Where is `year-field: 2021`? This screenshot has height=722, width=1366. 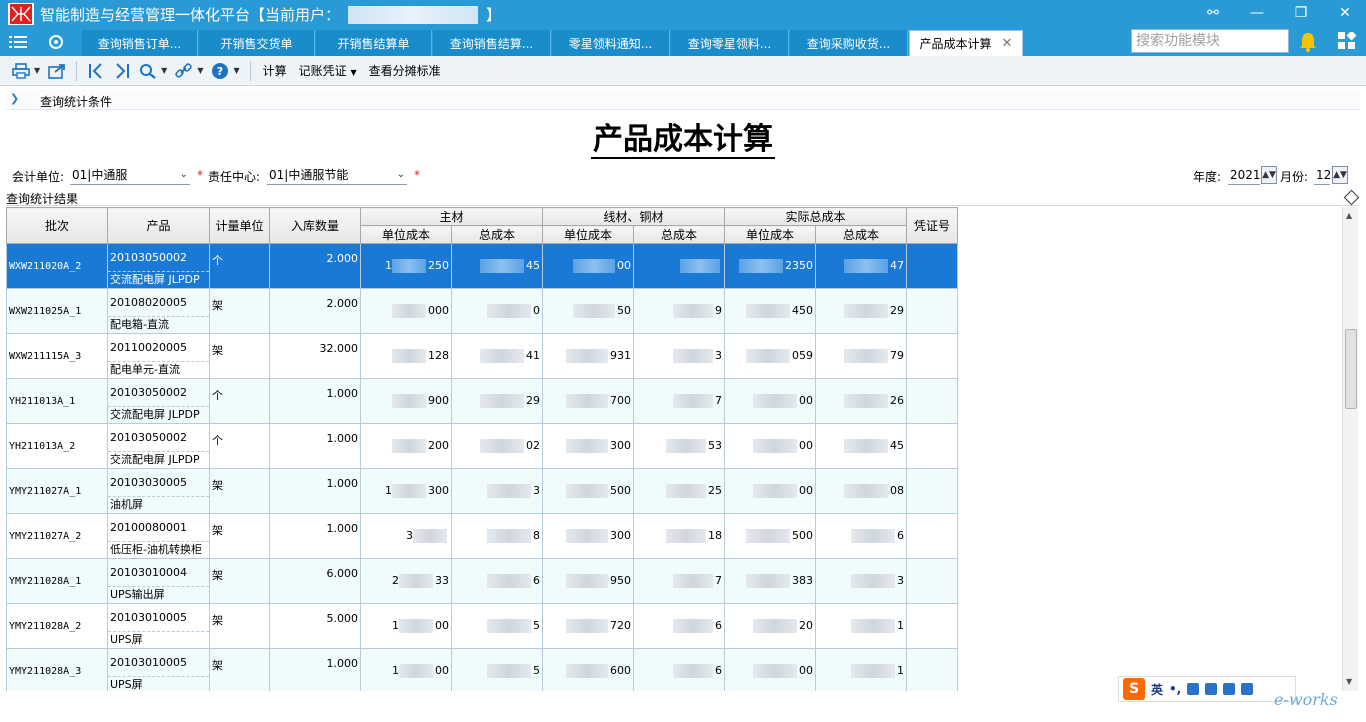 year-field: 2021 is located at coordinates (1244, 175).